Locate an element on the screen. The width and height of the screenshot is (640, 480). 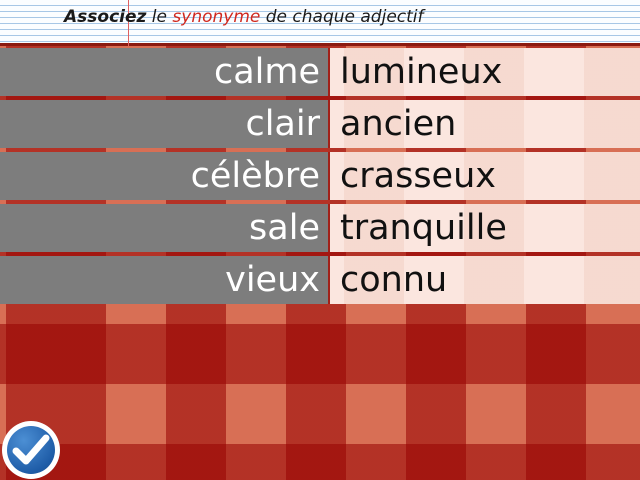
synonym-label: lumineux is located at coordinates (421, 72).